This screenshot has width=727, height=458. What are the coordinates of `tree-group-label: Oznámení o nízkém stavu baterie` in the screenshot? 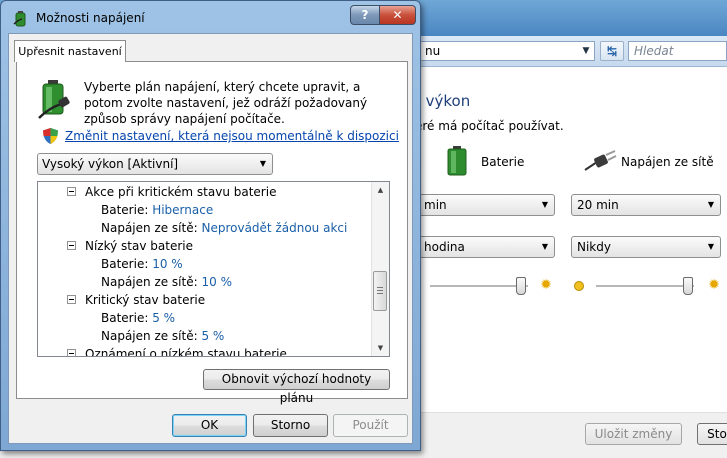 It's located at (186, 352).